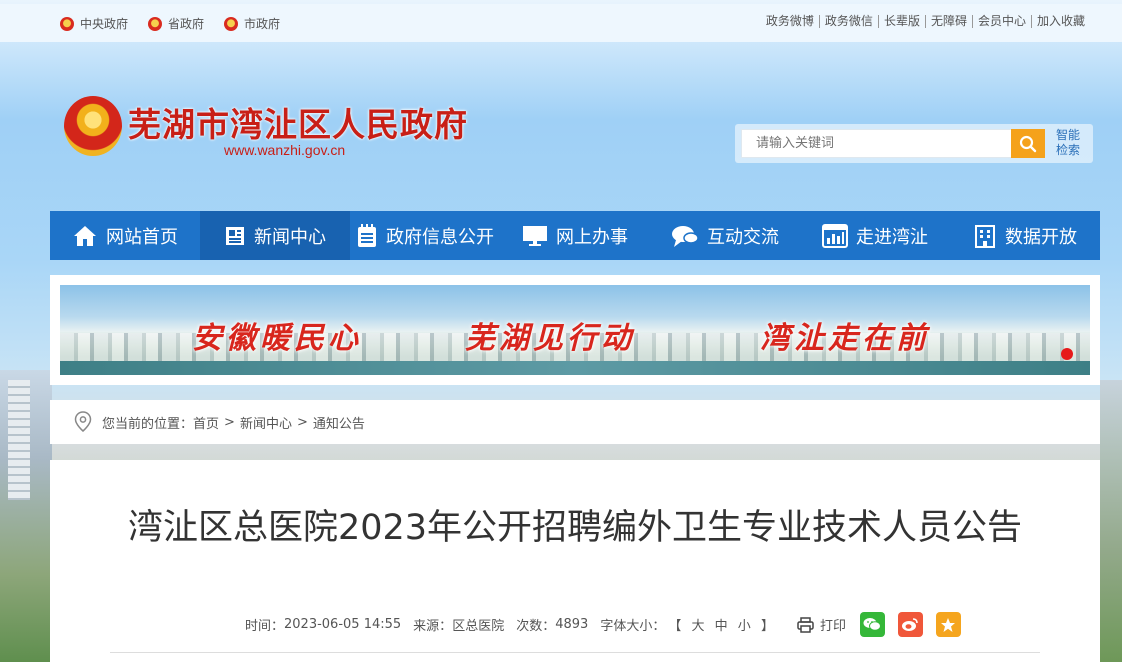 Image resolution: width=1122 pixels, height=662 pixels. Describe the element at coordinates (561, 23) in the screenshot. I see `top-bar: 中央政府 省政府 市政府 政务微博 政务微信 长辈版 无障碍 会员中心 加入收藏` at that location.